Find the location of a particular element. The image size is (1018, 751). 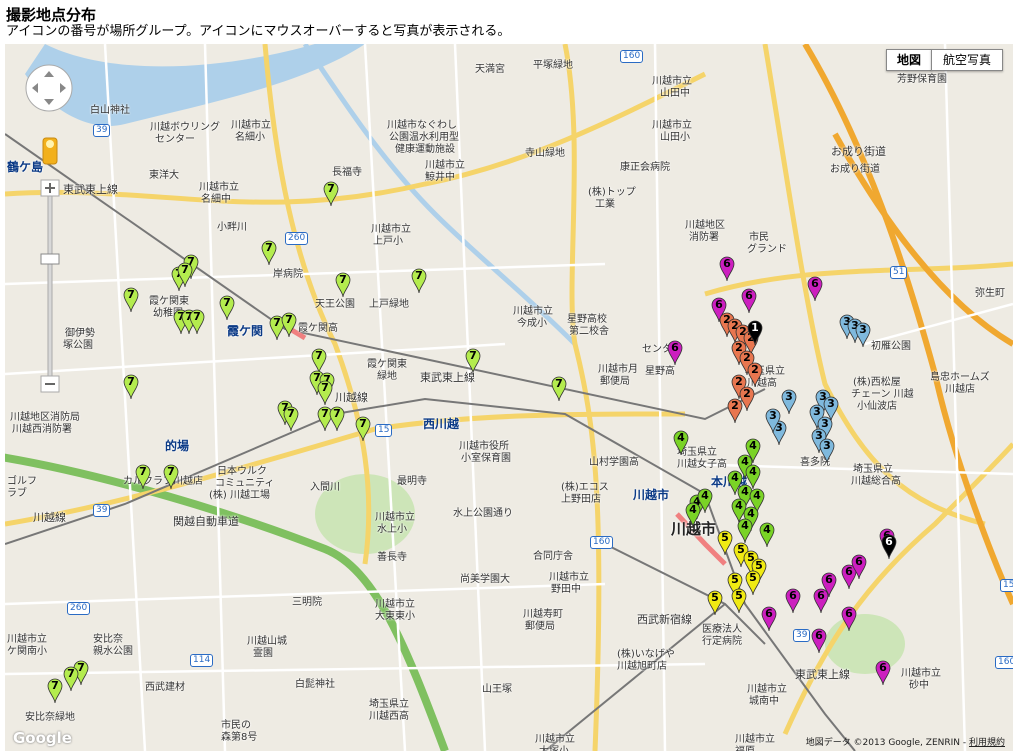

map-label: 大東東小 is located at coordinates (395, 616).